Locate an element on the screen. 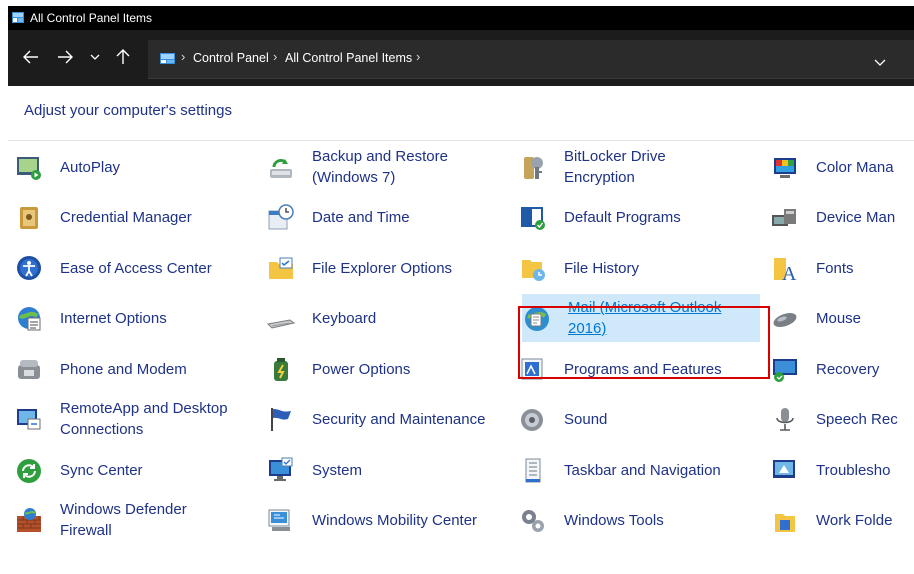 This screenshot has width=914, height=574. label-line: Mouse is located at coordinates (839, 318).